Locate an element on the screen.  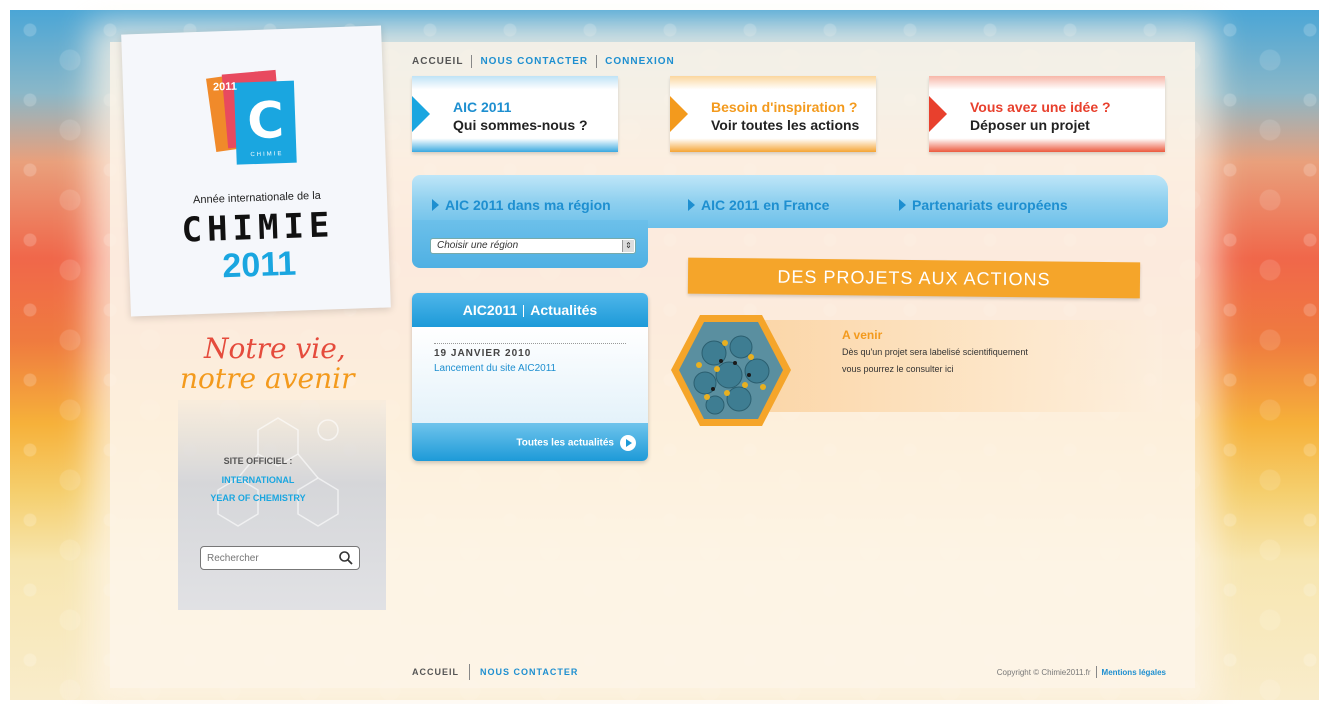
iyc-link-line-2: YEAR OF CHEMISTRY is located at coordinates (258, 498).